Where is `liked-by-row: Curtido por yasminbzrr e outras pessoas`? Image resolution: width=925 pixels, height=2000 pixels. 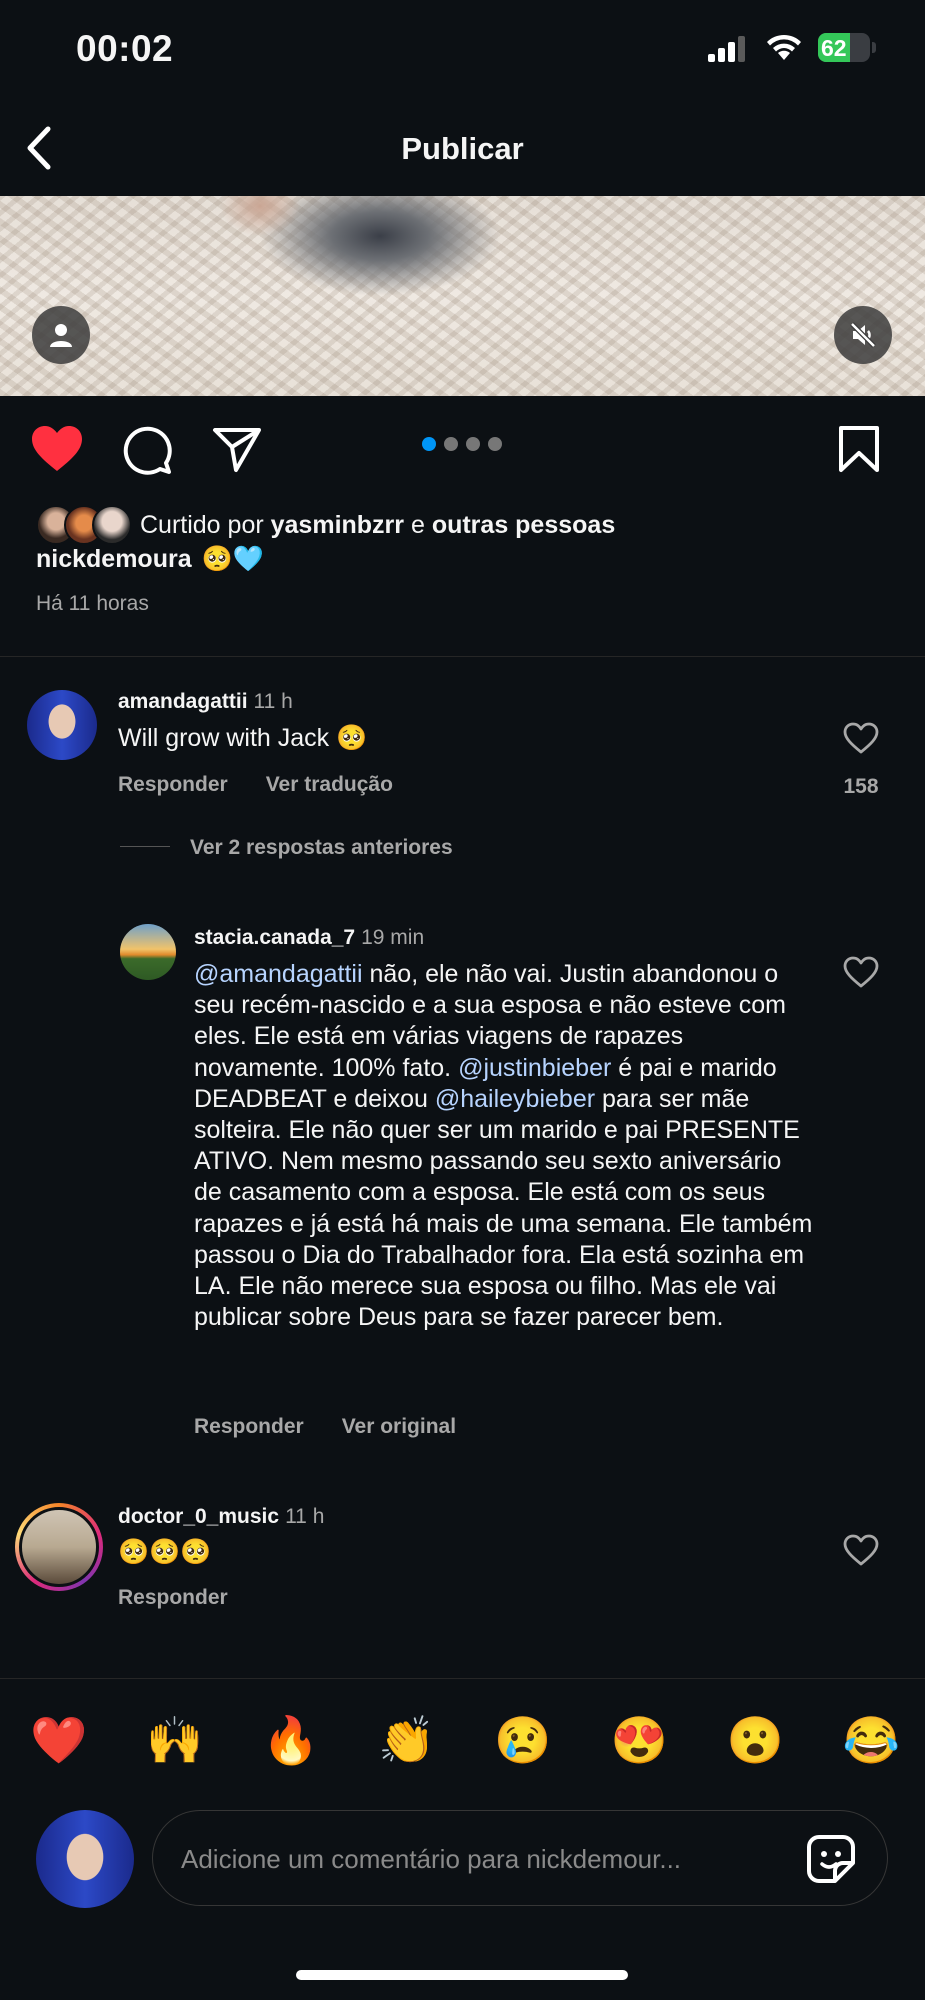 liked-by-row: Curtido por yasminbzrr e outras pessoas is located at coordinates (325, 525).